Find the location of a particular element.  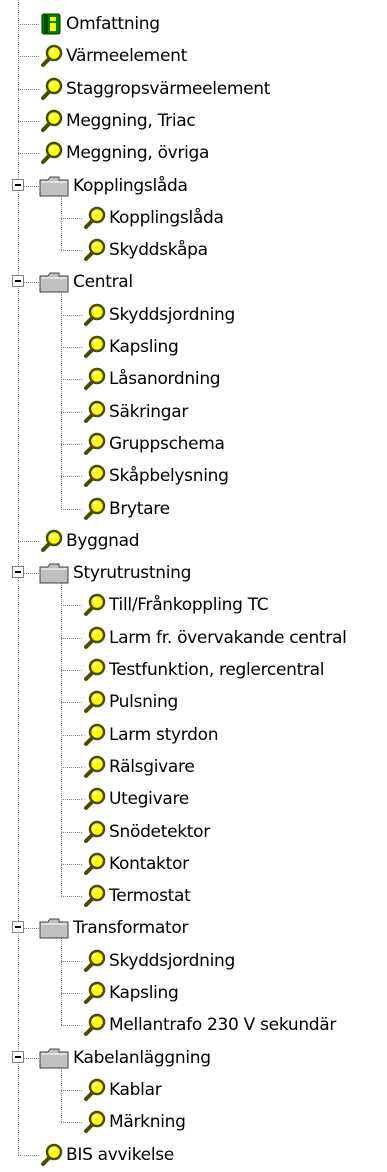

tree-item: Larm fr. övervakande central is located at coordinates (193, 638).